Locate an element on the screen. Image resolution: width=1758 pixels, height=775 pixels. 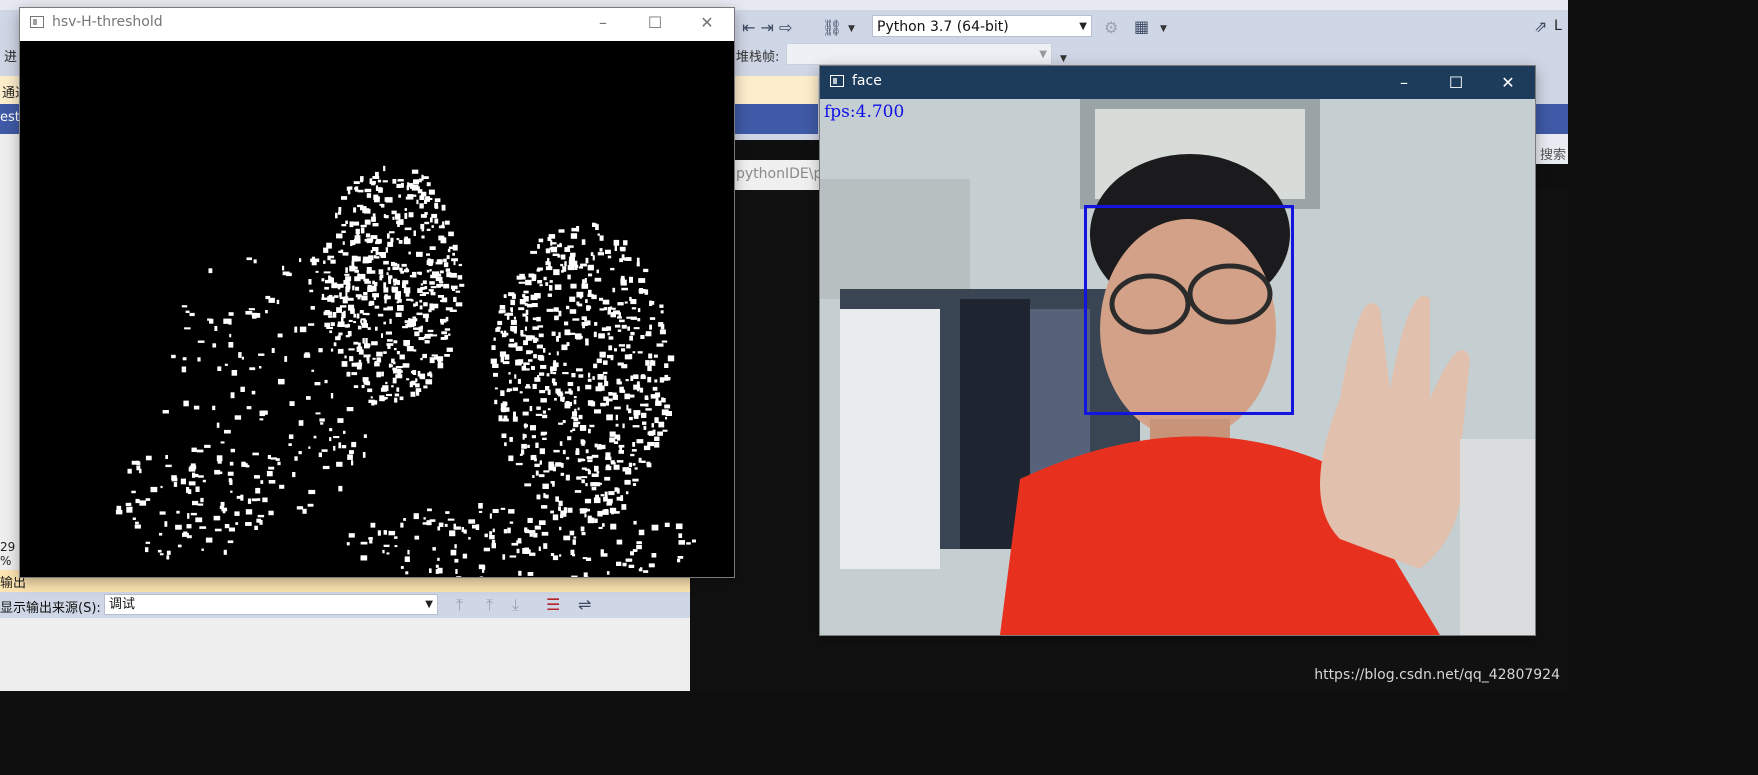
python-interpreter-dropdown: Python 3.7 (64-bit) ▼ is located at coordinates (982, 26).